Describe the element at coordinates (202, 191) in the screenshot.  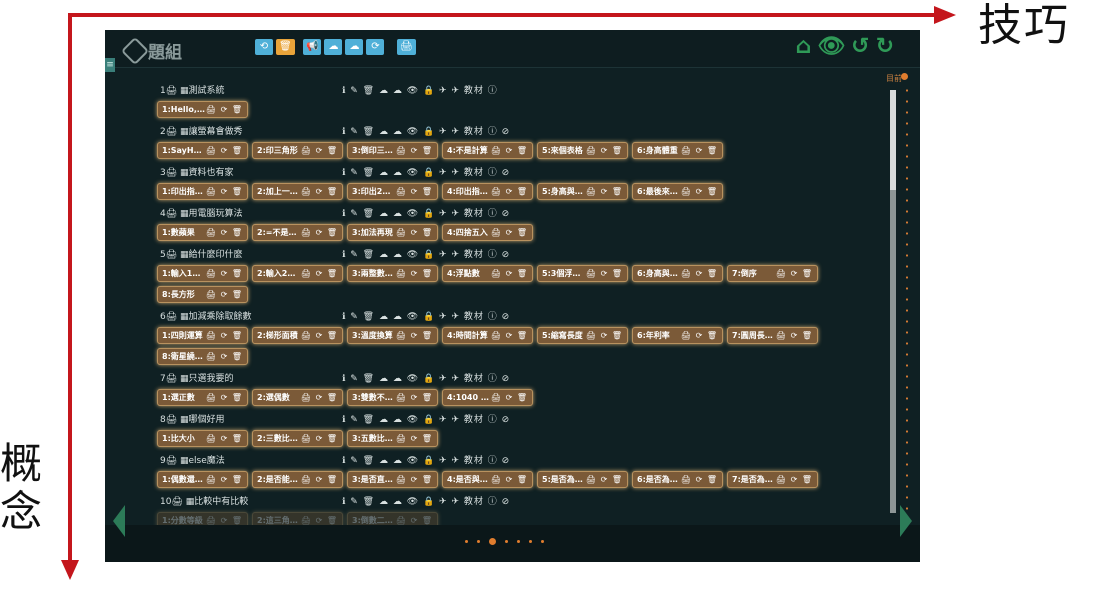
I see `problem-tile: 1:印出指定的數🖨 ⟳ 🗑` at that location.